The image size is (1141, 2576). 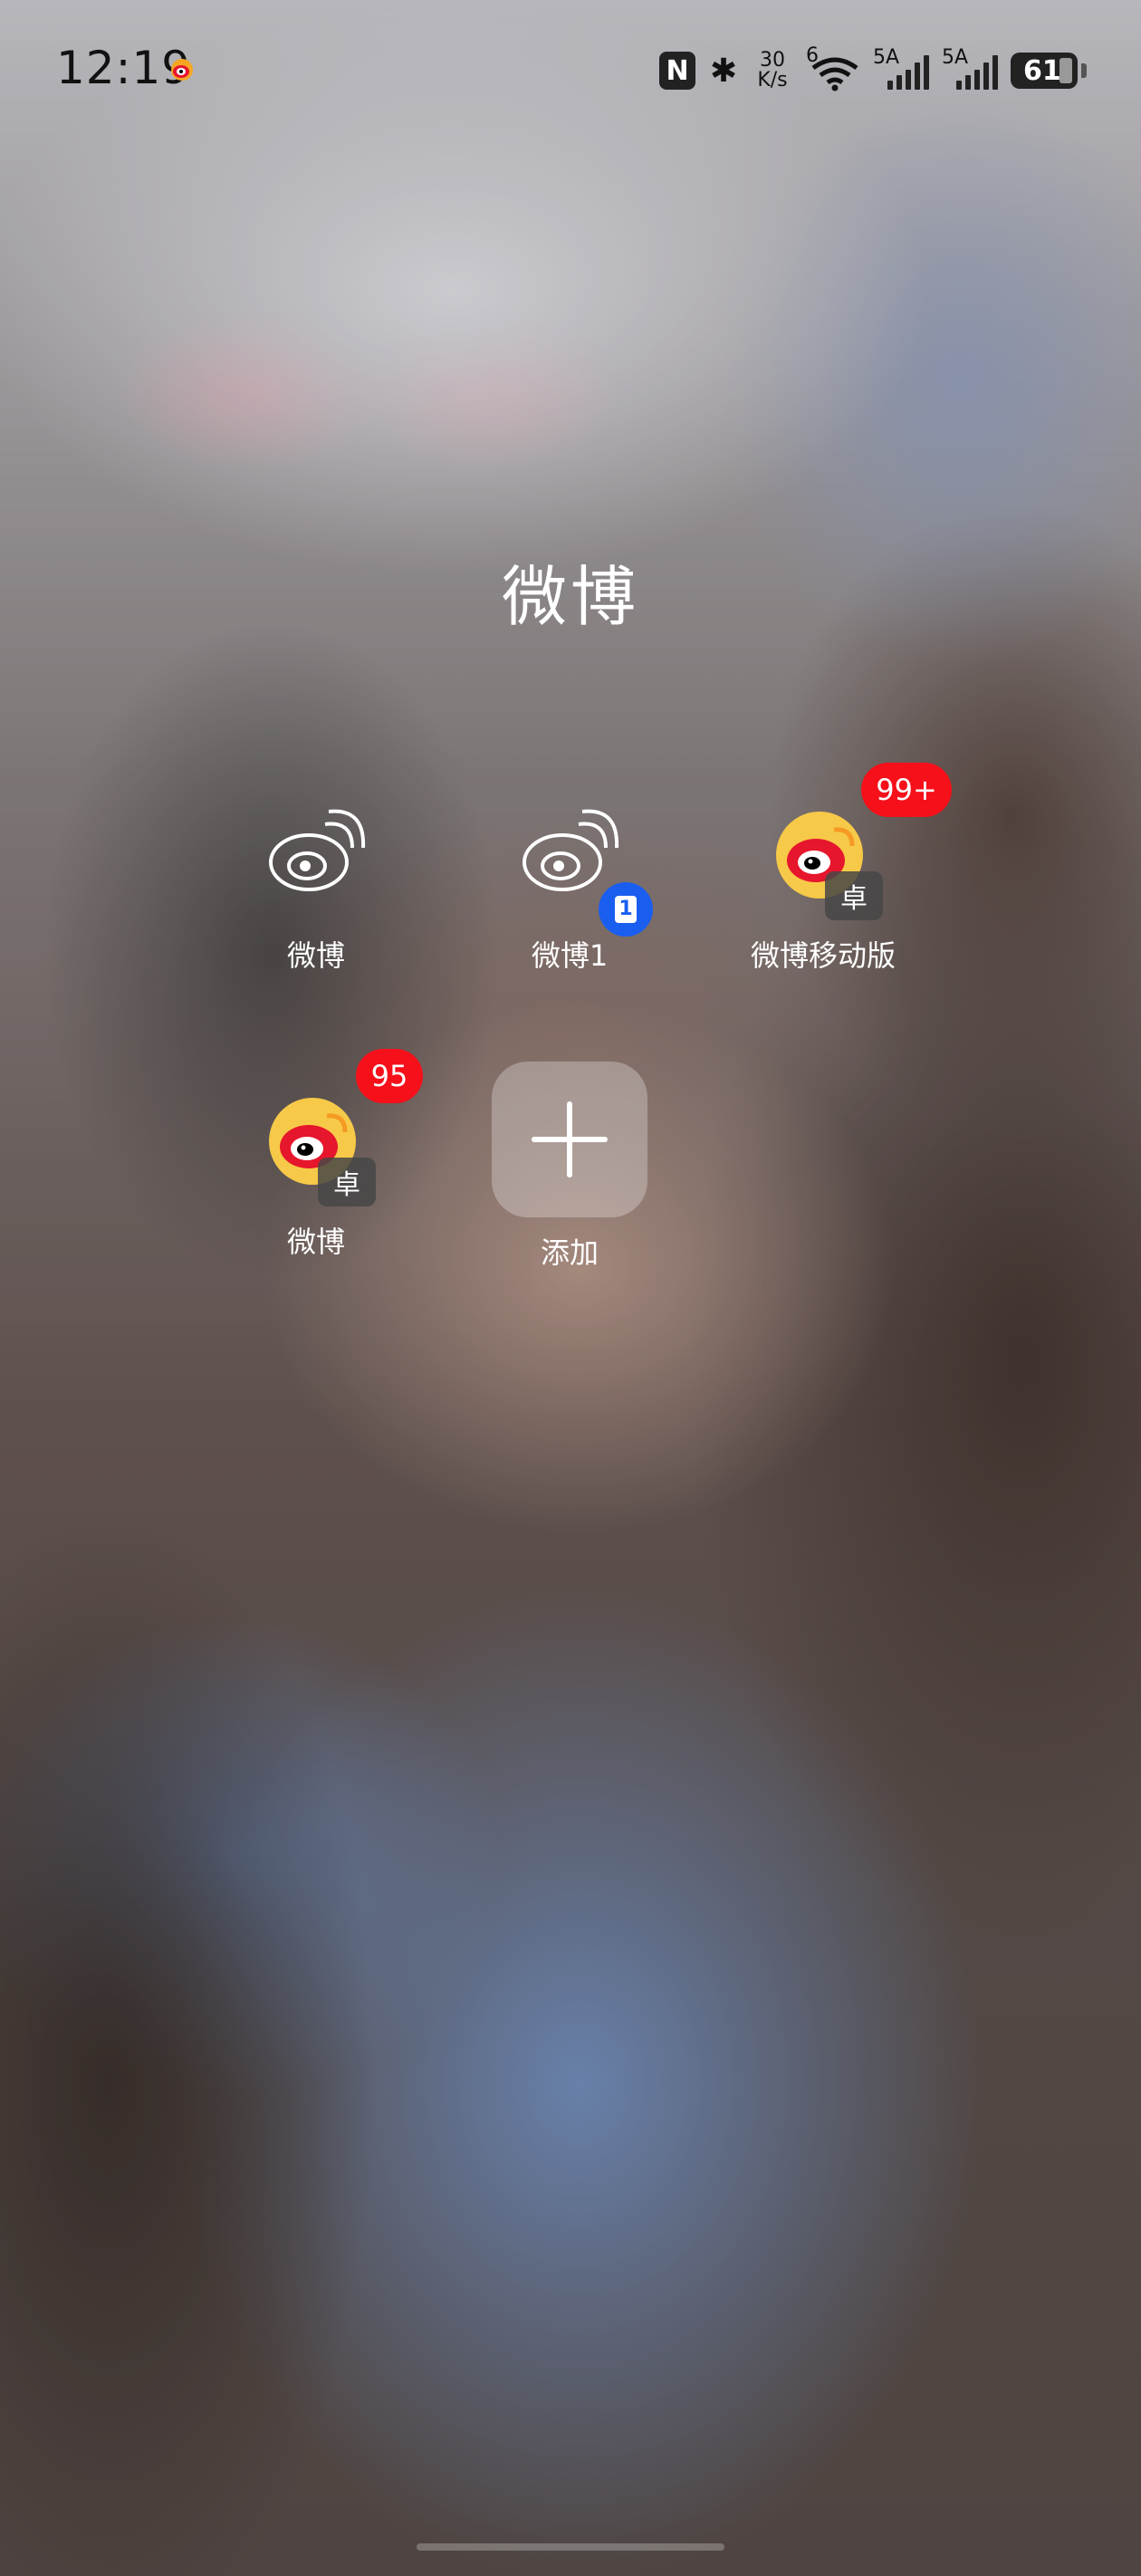 I want to click on weibo-outline-icon, so click(x=318, y=850).